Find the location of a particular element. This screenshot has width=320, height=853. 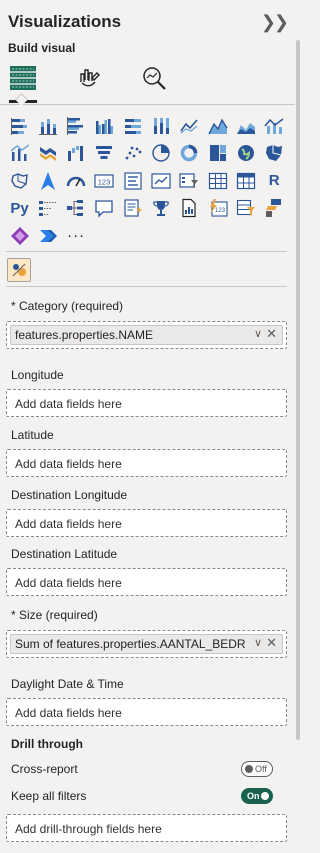

format-visual-tab is located at coordinates (89, 78).